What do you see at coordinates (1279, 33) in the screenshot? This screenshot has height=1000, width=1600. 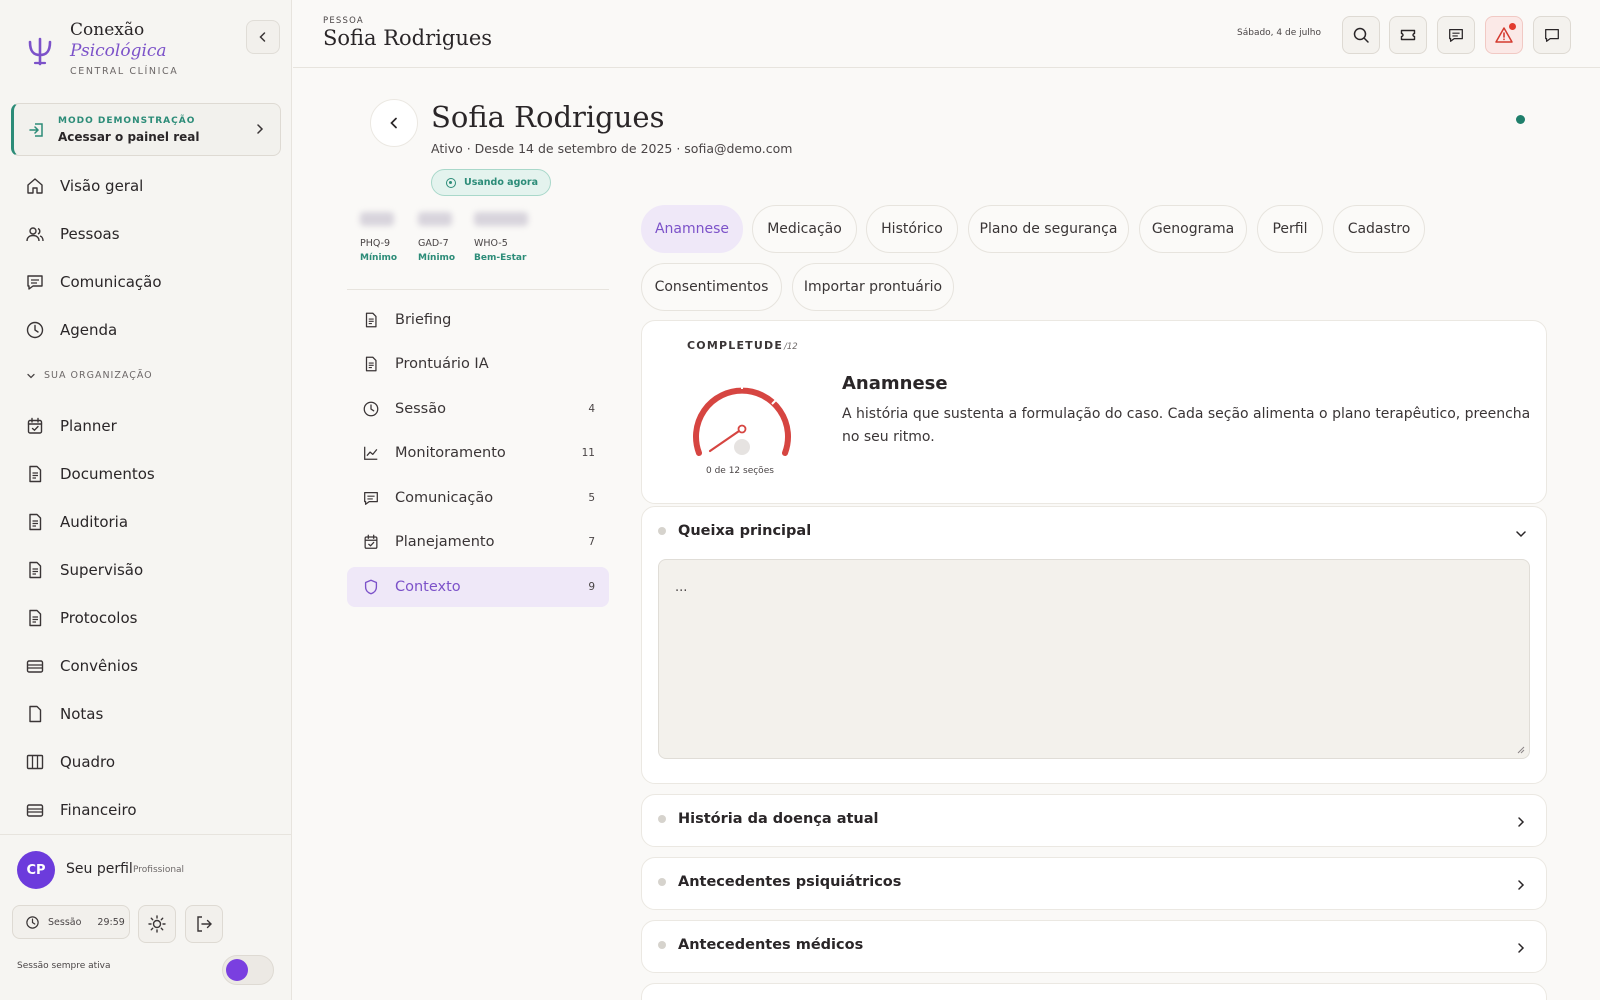 I see `current-date: Sábado, 4 de julho` at bounding box center [1279, 33].